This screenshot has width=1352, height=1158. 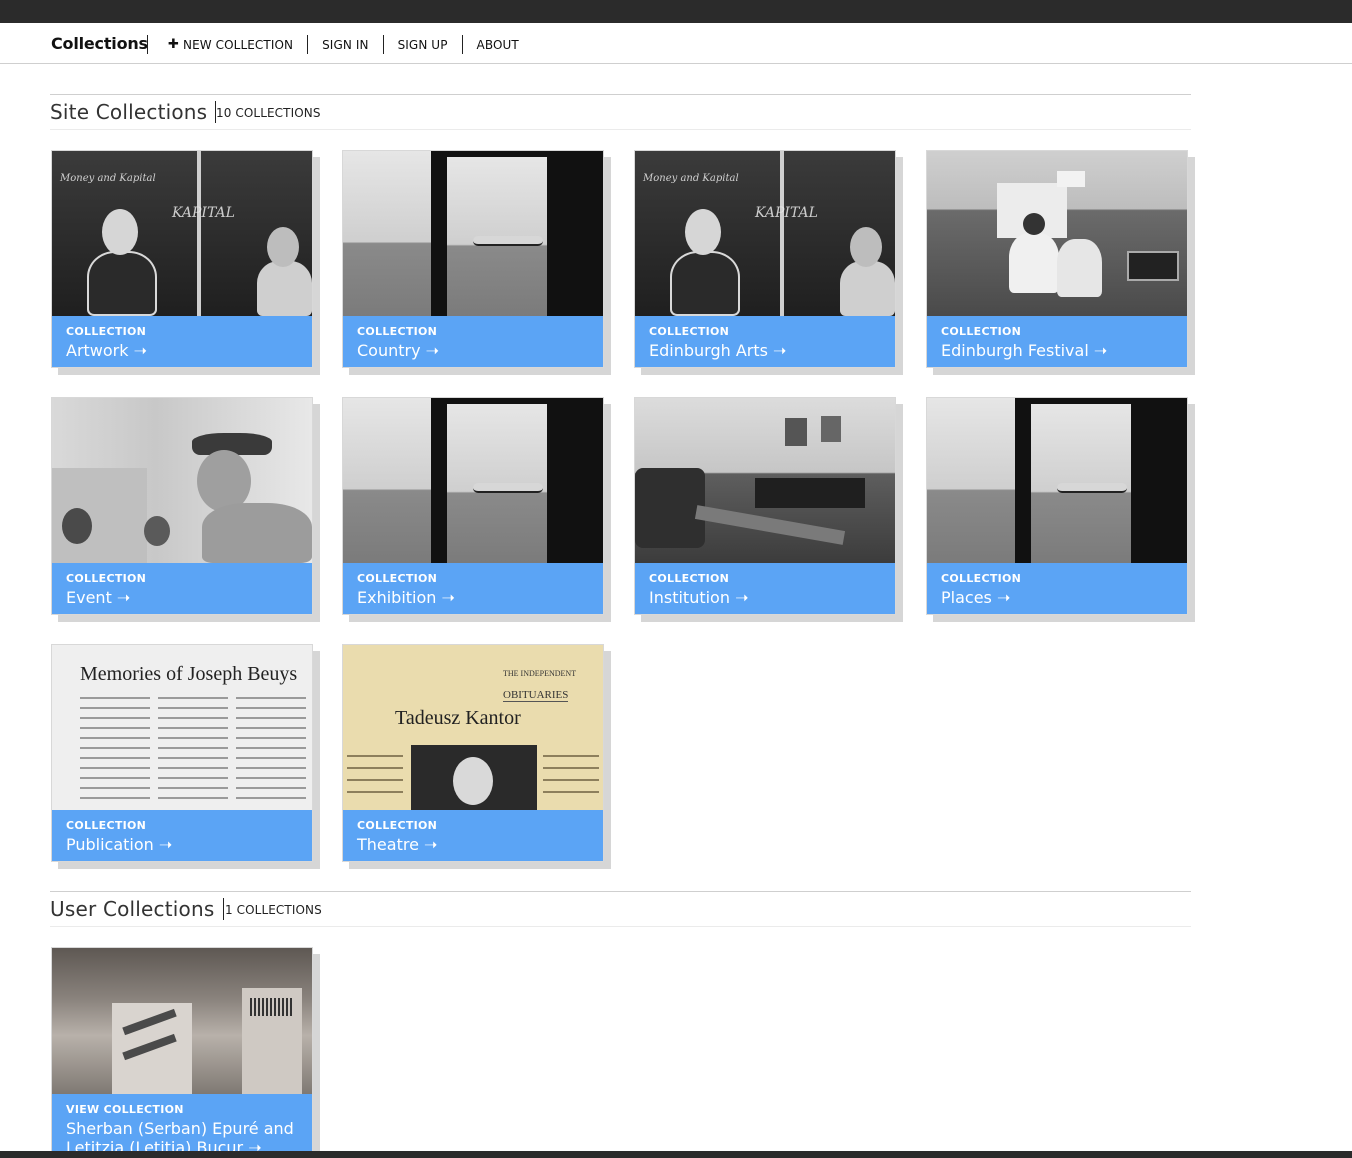 What do you see at coordinates (497, 44) in the screenshot?
I see `about-link: ABOUT` at bounding box center [497, 44].